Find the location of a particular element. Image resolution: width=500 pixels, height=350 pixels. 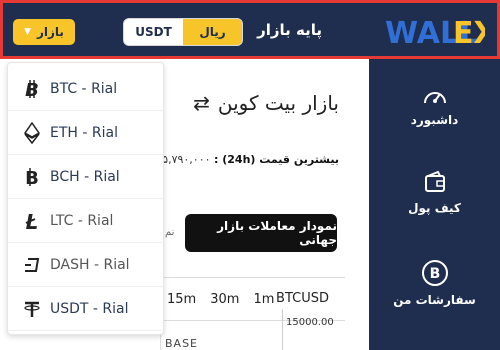

dropdown-item-label: BCH - Rial is located at coordinates (85, 176).